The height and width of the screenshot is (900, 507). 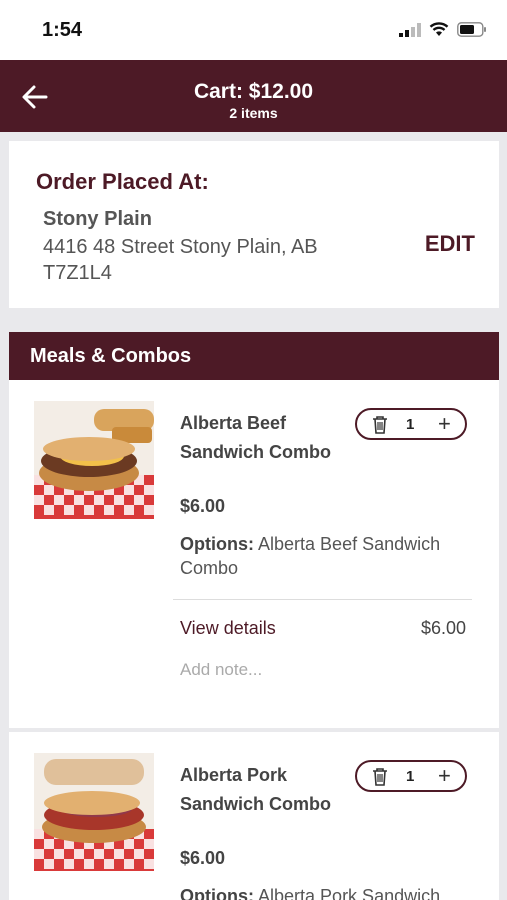 What do you see at coordinates (349, 893) in the screenshot?
I see `options-value: Alberta Pork Sandwich` at bounding box center [349, 893].